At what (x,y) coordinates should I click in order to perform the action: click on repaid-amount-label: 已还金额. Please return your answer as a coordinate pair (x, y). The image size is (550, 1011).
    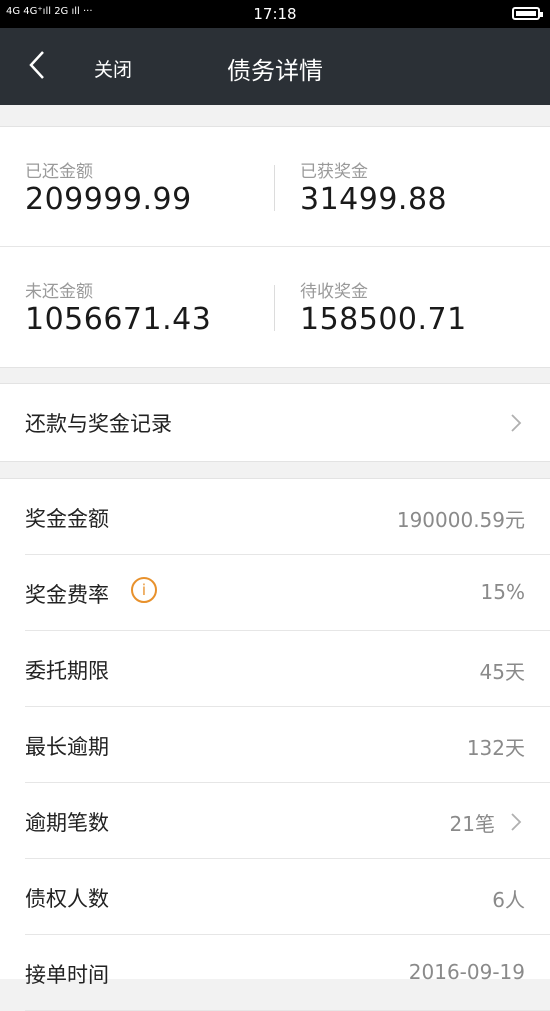
    Looking at the image, I should click on (59, 172).